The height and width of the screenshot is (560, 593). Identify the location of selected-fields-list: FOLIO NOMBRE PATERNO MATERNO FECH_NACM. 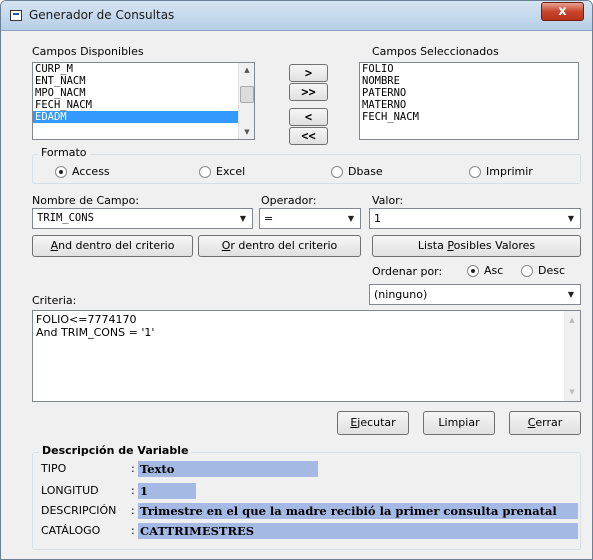
(469, 101).